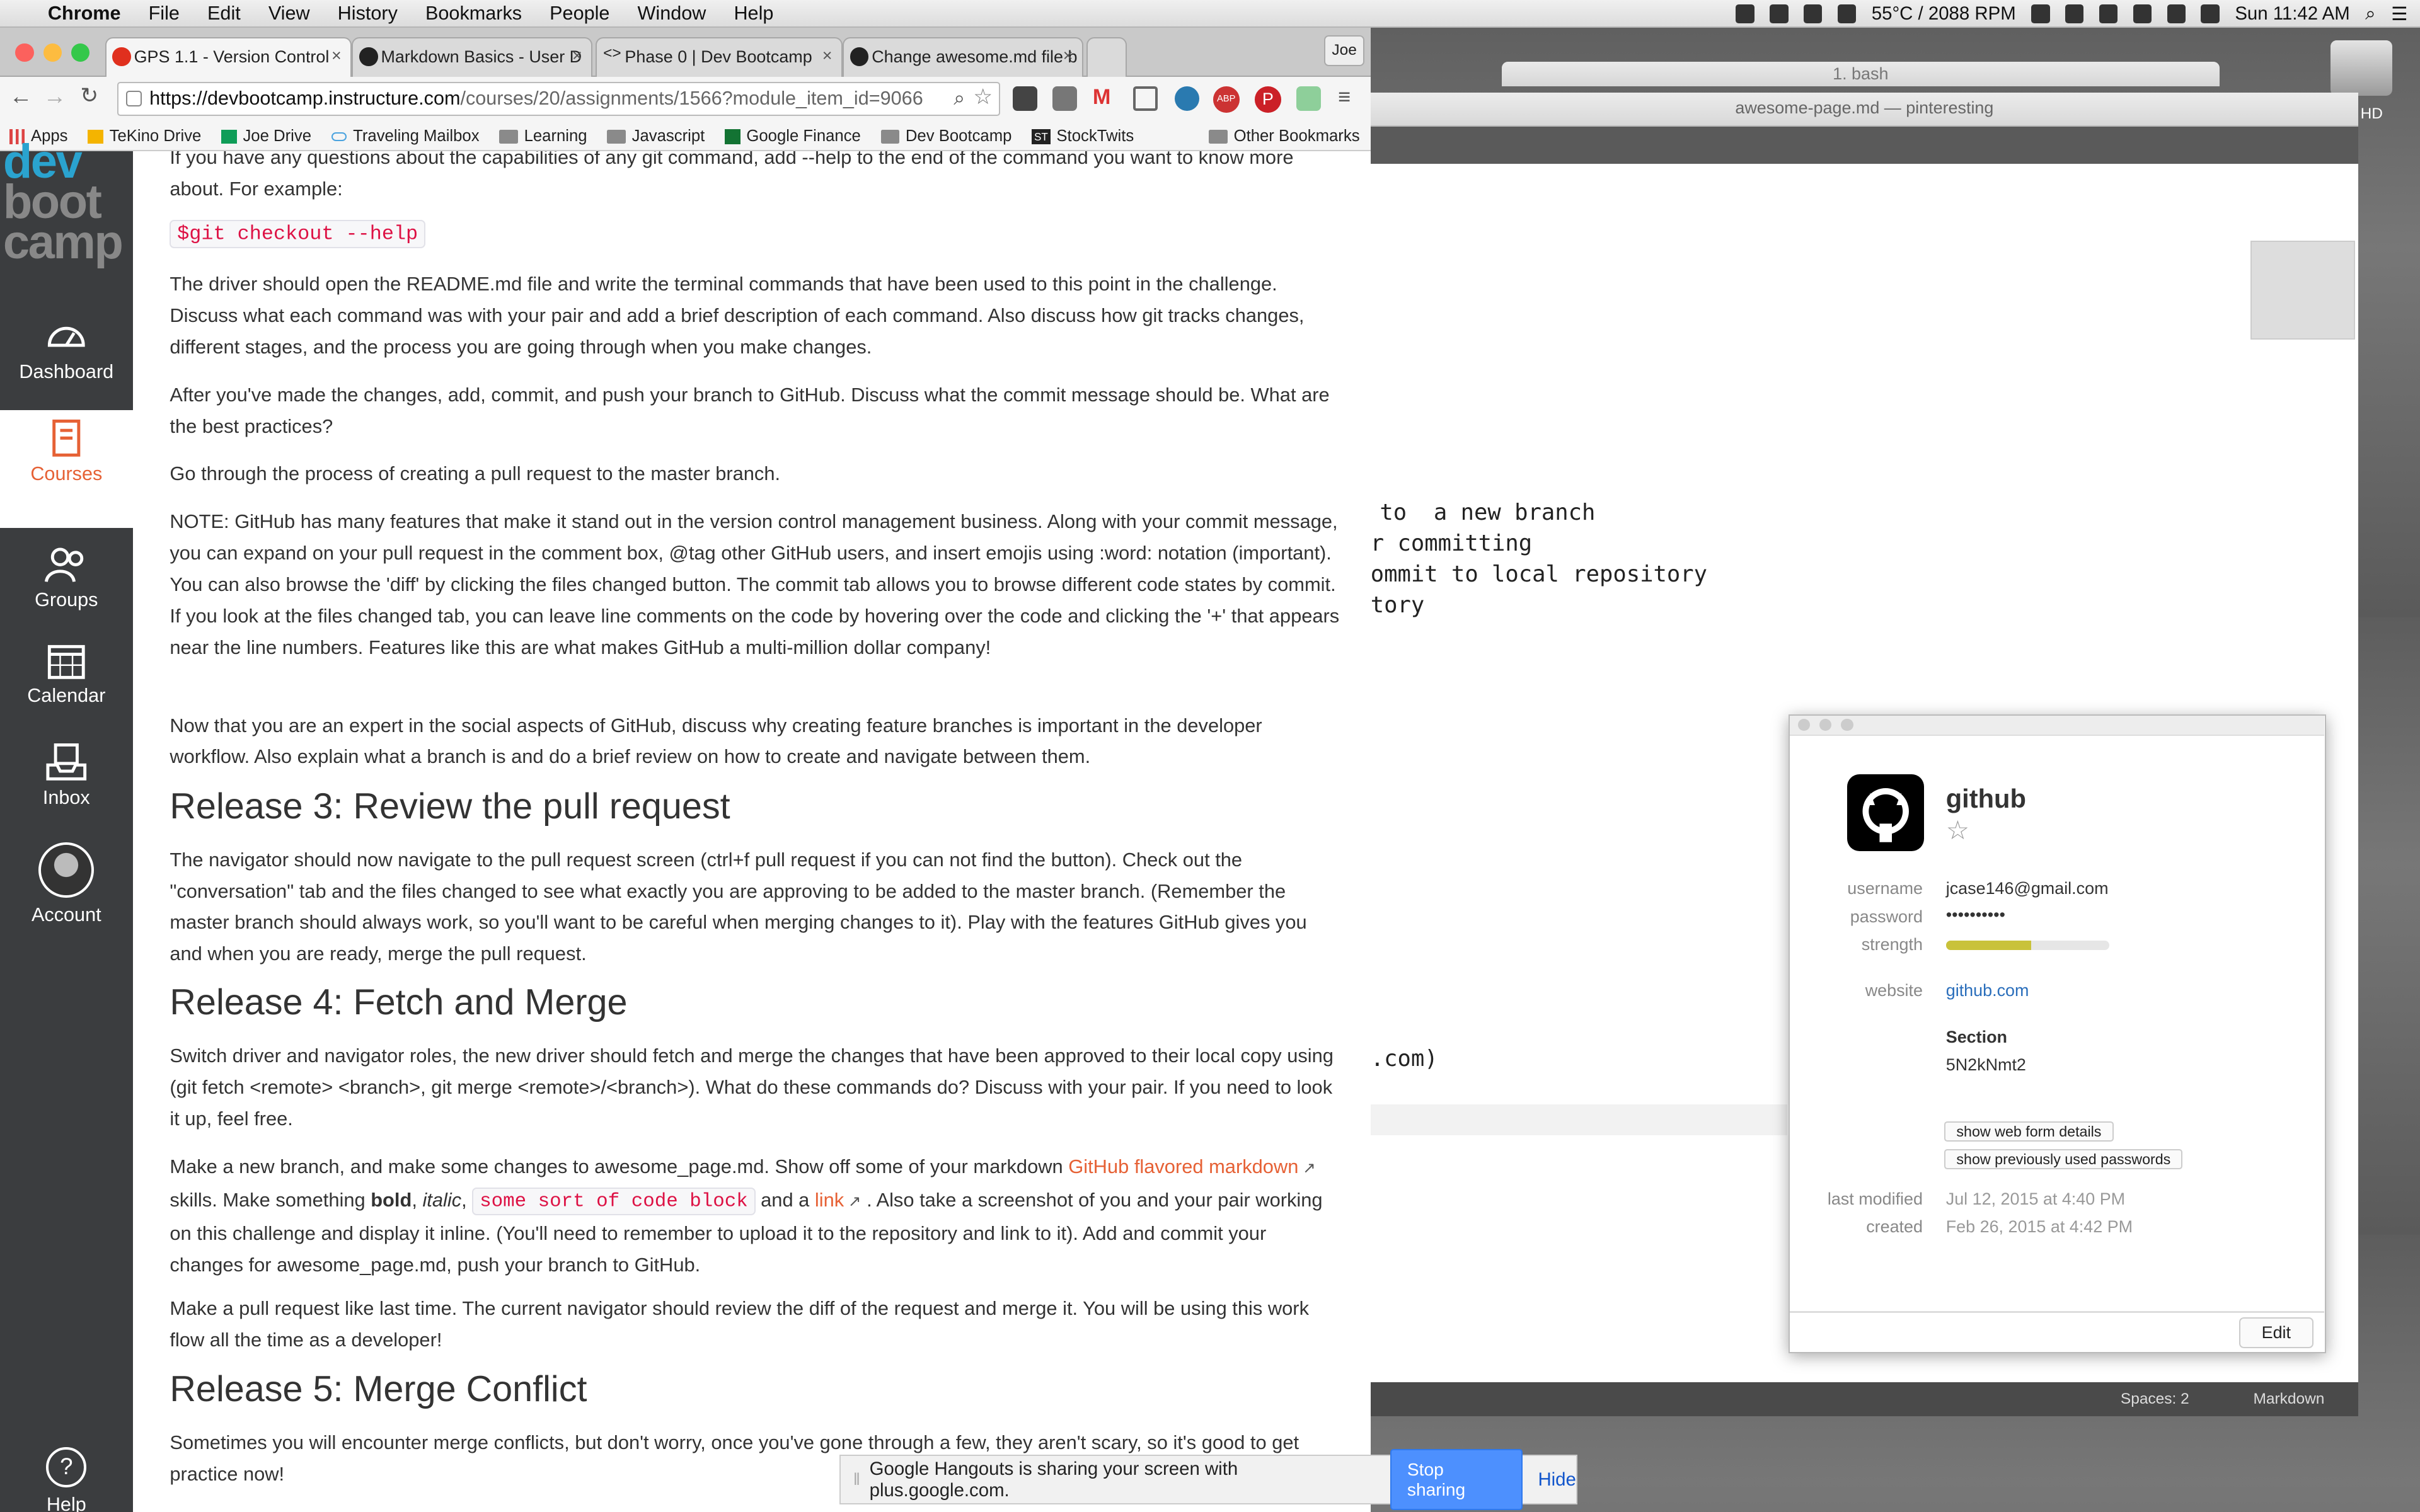 This screenshot has height=1512, width=2420. I want to click on show-previous-passwords-button: show previously used passwords, so click(2063, 1159).